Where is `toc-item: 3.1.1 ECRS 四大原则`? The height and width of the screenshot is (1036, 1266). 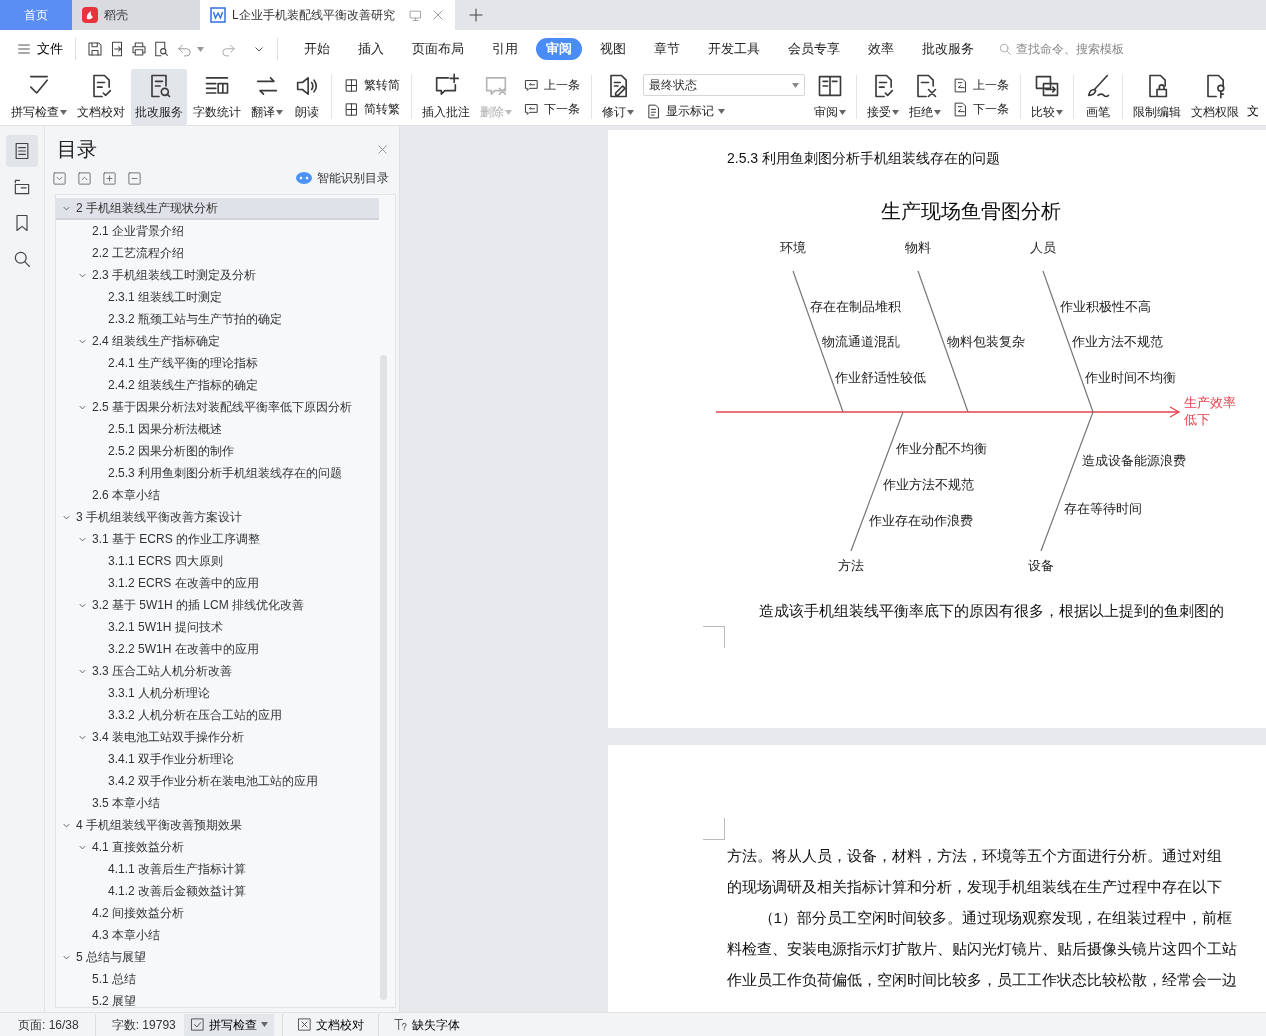
toc-item: 3.1.1 ECRS 四大原则 is located at coordinates (217, 561).